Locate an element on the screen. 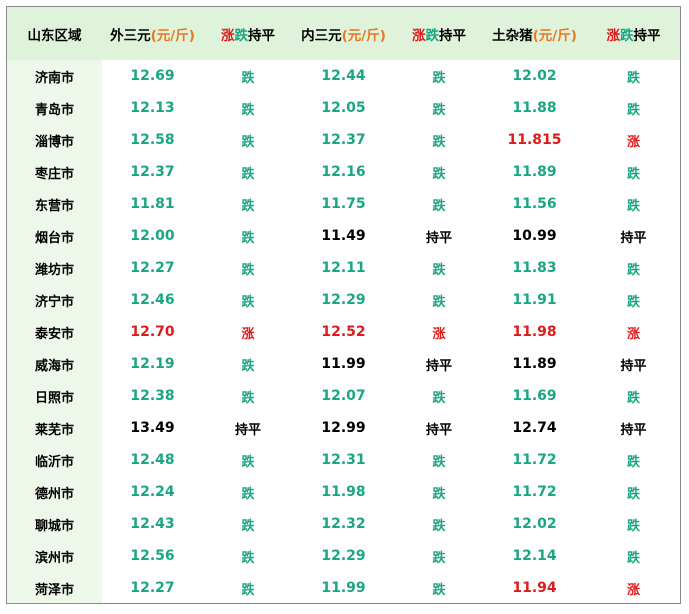 This screenshot has height=614, width=689. header-nei-trend: 涨跌持平 is located at coordinates (439, 33).